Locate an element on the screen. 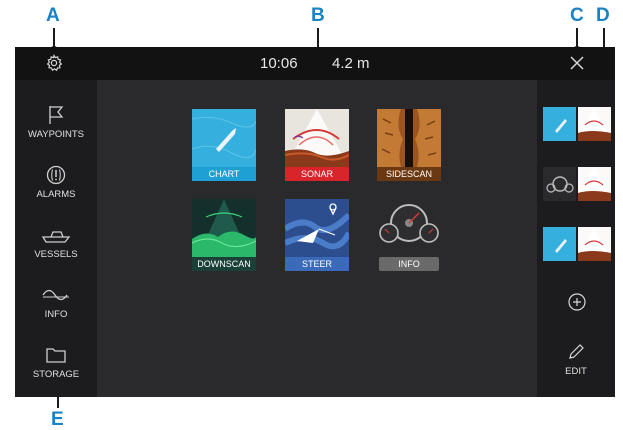  sidebar-item-label: WAYPOINTS is located at coordinates (56, 134).